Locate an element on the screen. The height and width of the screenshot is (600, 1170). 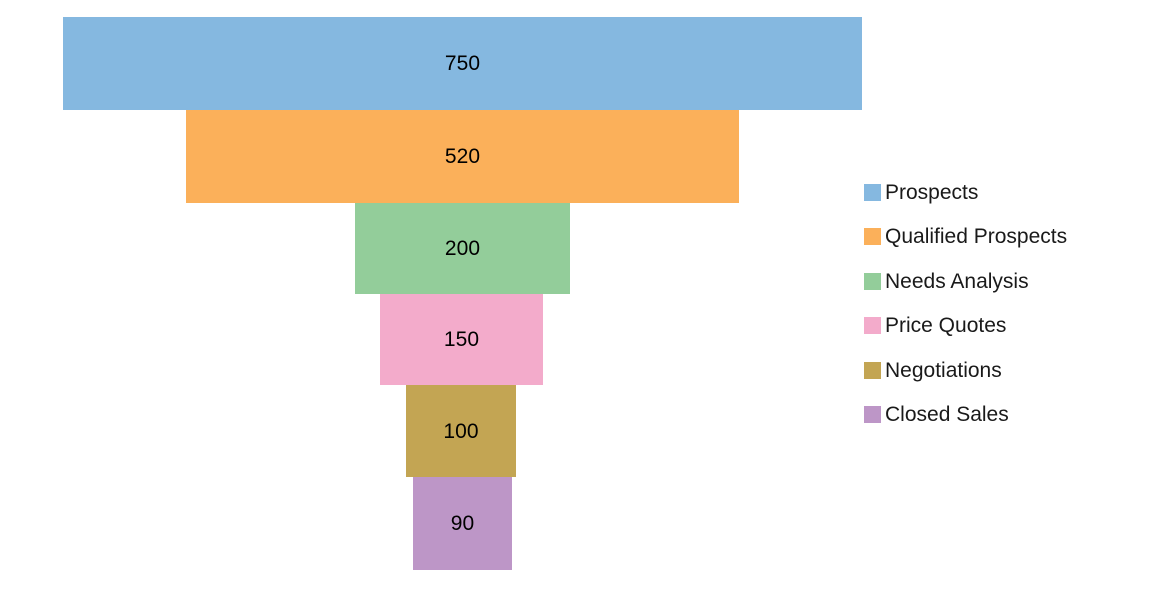
legend-item: Negotiations is located at coordinates (1014, 370).